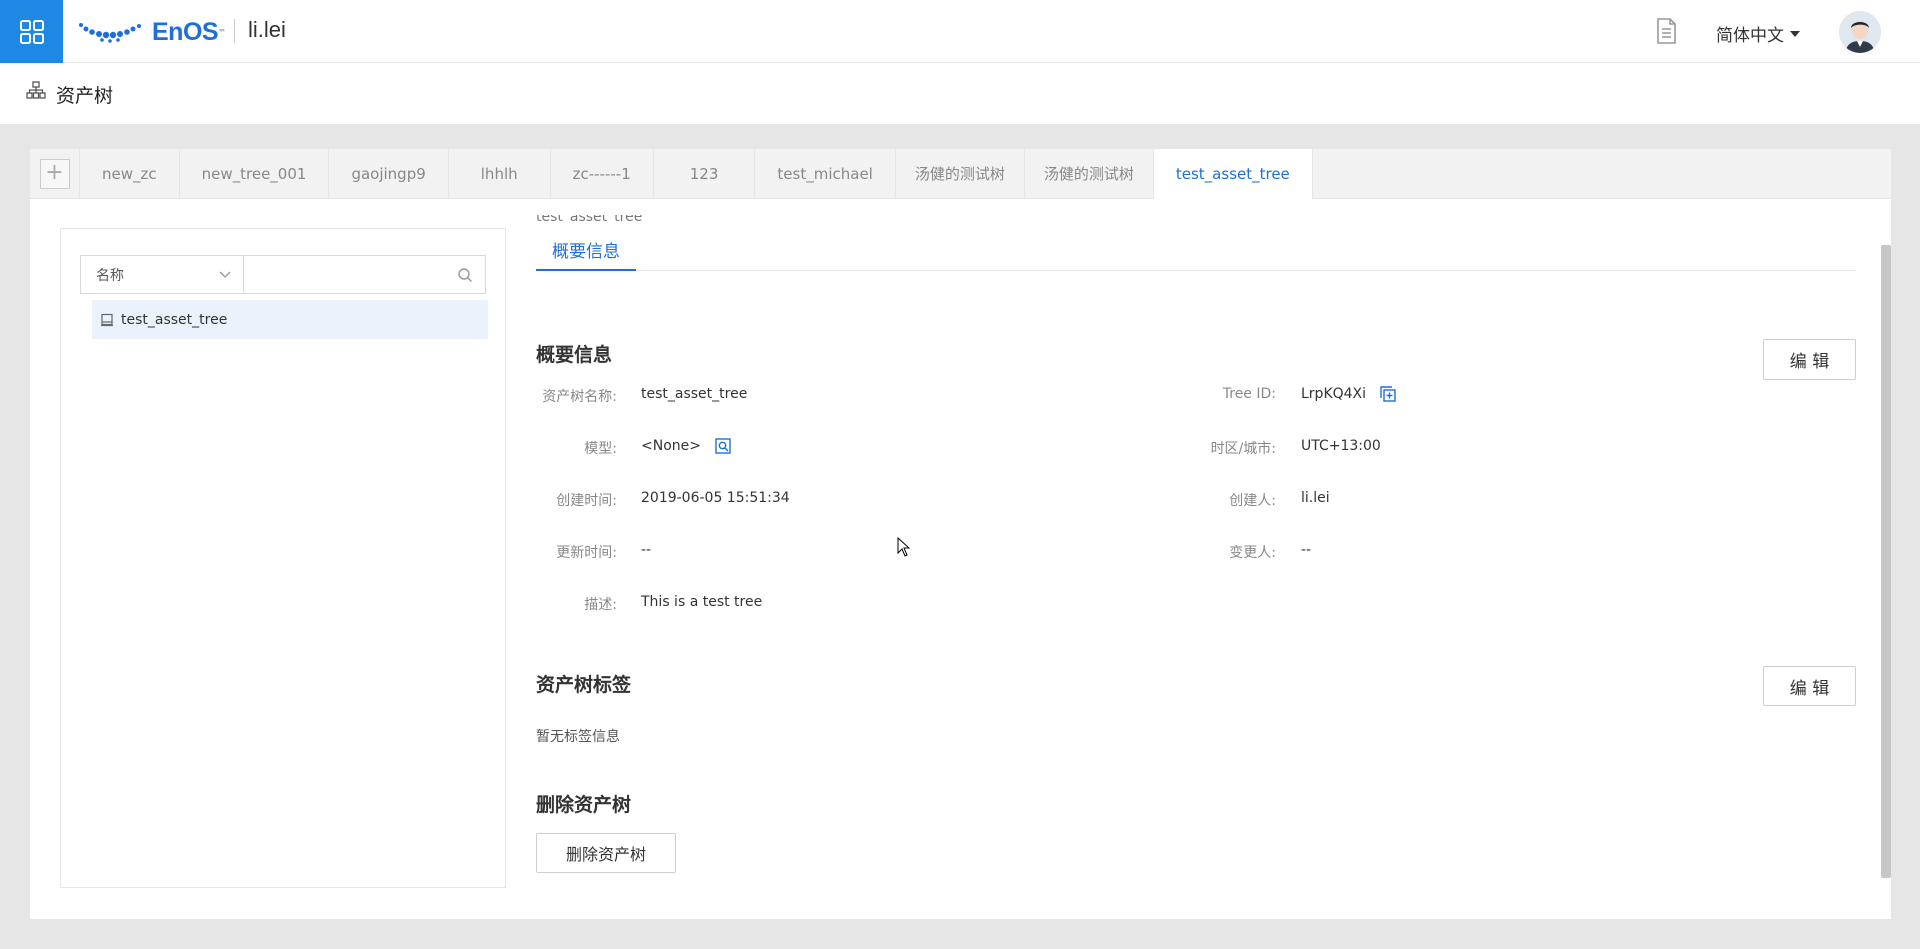 The width and height of the screenshot is (1920, 949). I want to click on tree-search-bar: 名称, so click(283, 274).